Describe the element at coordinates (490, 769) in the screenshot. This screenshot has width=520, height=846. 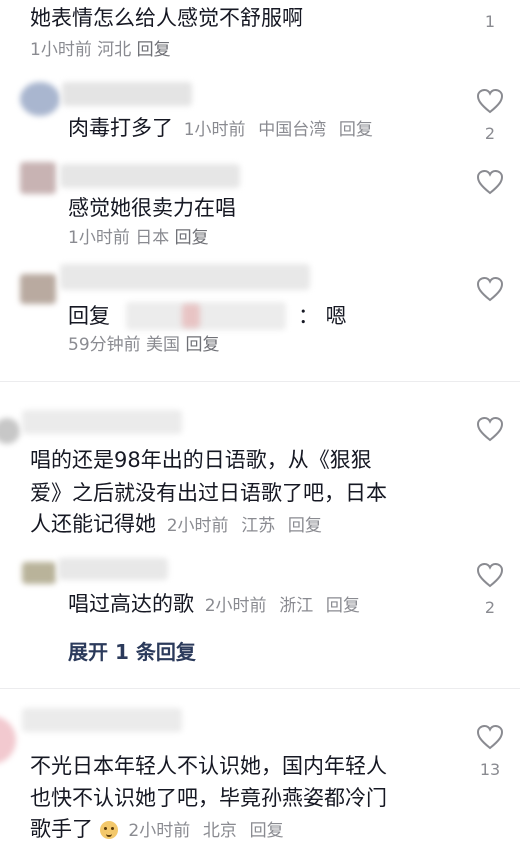
I see `like-count: 13` at that location.